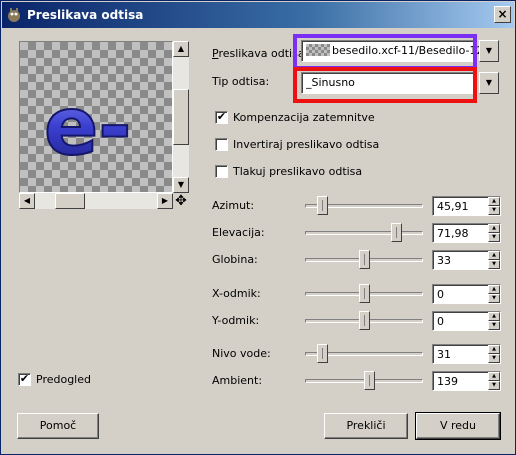 This screenshot has width=516, height=455. Describe the element at coordinates (236, 320) in the screenshot. I see `slider-label: Y-odmik:` at that location.